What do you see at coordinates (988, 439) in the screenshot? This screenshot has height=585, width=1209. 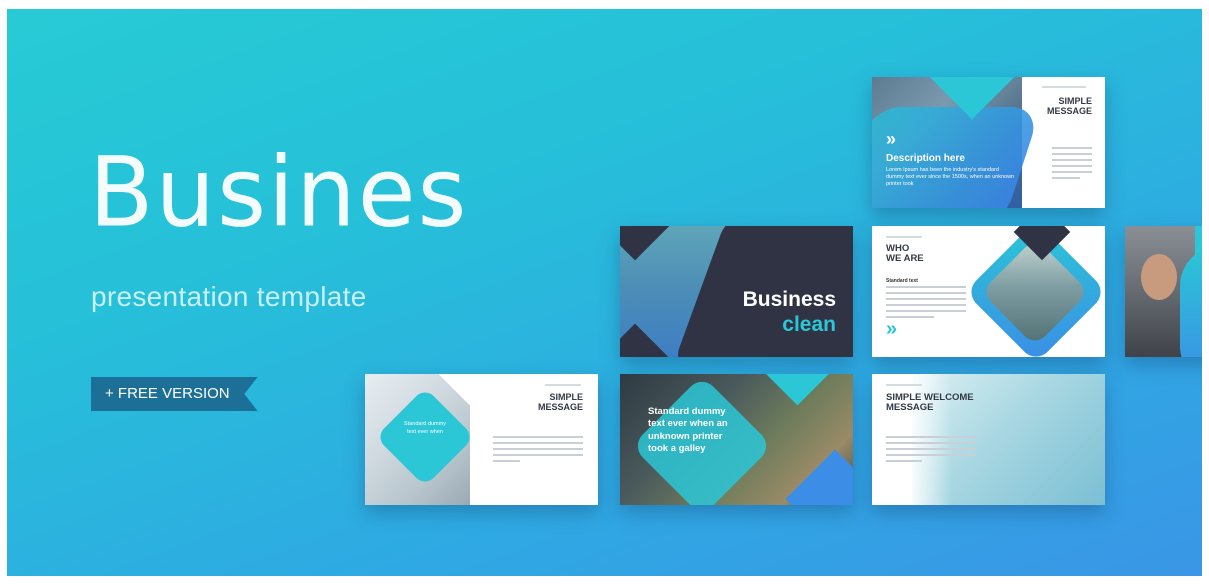 I see `slide-simple-welcome-message: SIMPLE WELCOME MESSAGE` at bounding box center [988, 439].